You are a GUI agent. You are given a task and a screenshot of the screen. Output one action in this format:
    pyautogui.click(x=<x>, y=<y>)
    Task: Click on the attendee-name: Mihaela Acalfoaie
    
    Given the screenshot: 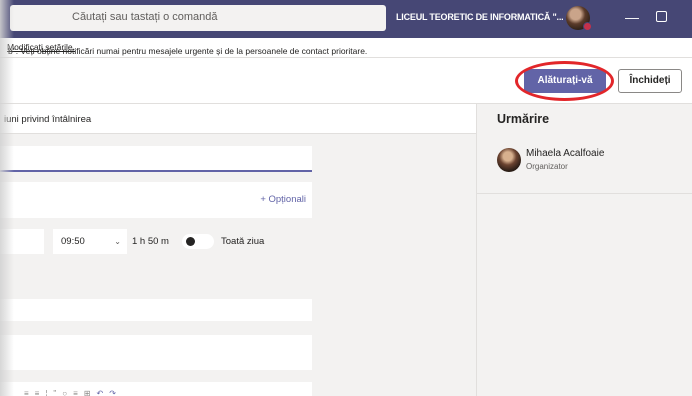 What is the action you would take?
    pyautogui.click(x=565, y=153)
    